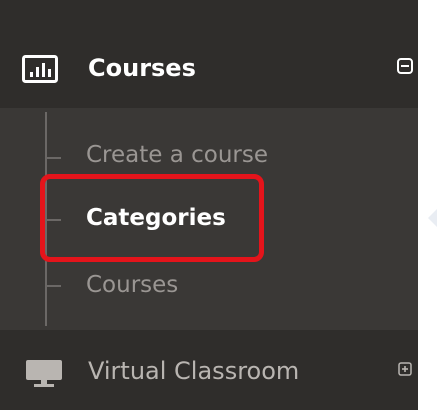 The height and width of the screenshot is (410, 437). What do you see at coordinates (142, 68) in the screenshot?
I see `section-label-courses: Courses` at bounding box center [142, 68].